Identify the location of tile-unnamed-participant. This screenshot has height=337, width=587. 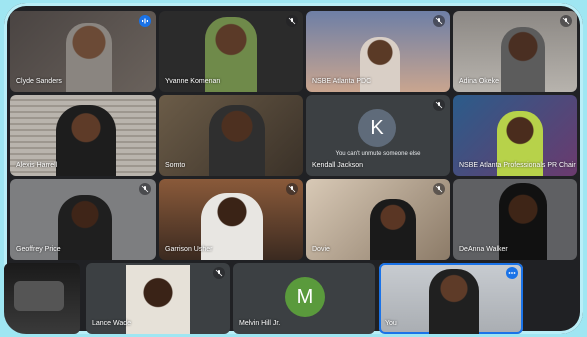
(42, 298).